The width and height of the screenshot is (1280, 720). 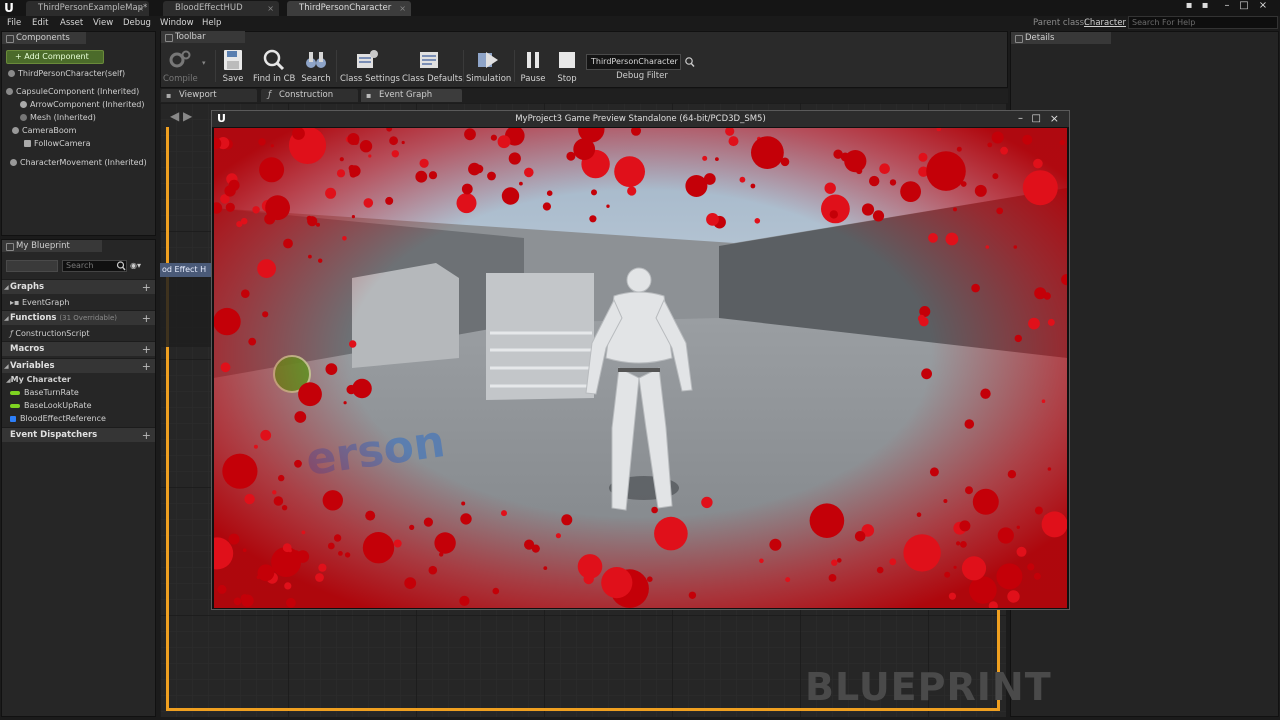 What do you see at coordinates (58, 418) in the screenshot?
I see `variable-item: BloodEffectReference` at bounding box center [58, 418].